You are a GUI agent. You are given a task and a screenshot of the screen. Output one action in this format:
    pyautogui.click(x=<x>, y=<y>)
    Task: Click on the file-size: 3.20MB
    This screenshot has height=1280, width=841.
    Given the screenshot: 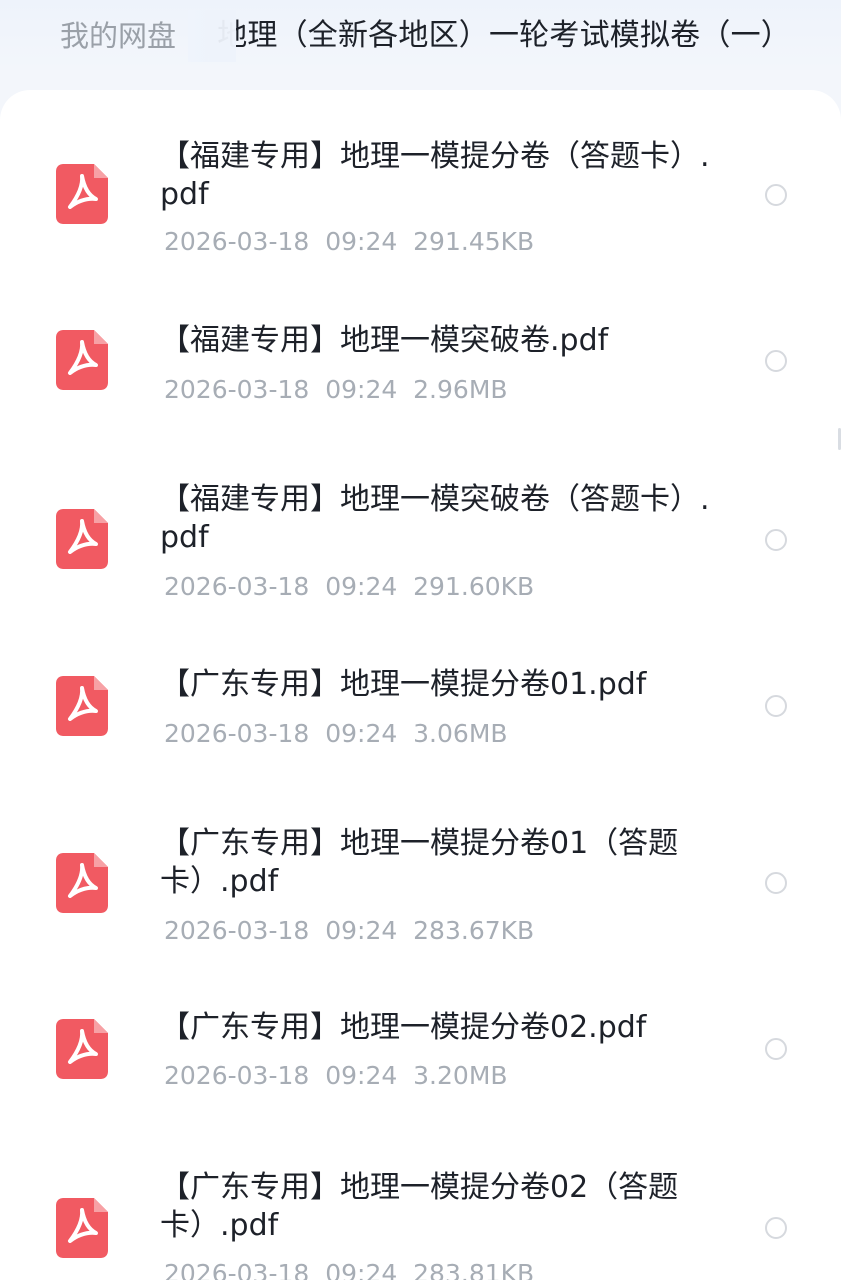 What is the action you would take?
    pyautogui.click(x=460, y=1075)
    